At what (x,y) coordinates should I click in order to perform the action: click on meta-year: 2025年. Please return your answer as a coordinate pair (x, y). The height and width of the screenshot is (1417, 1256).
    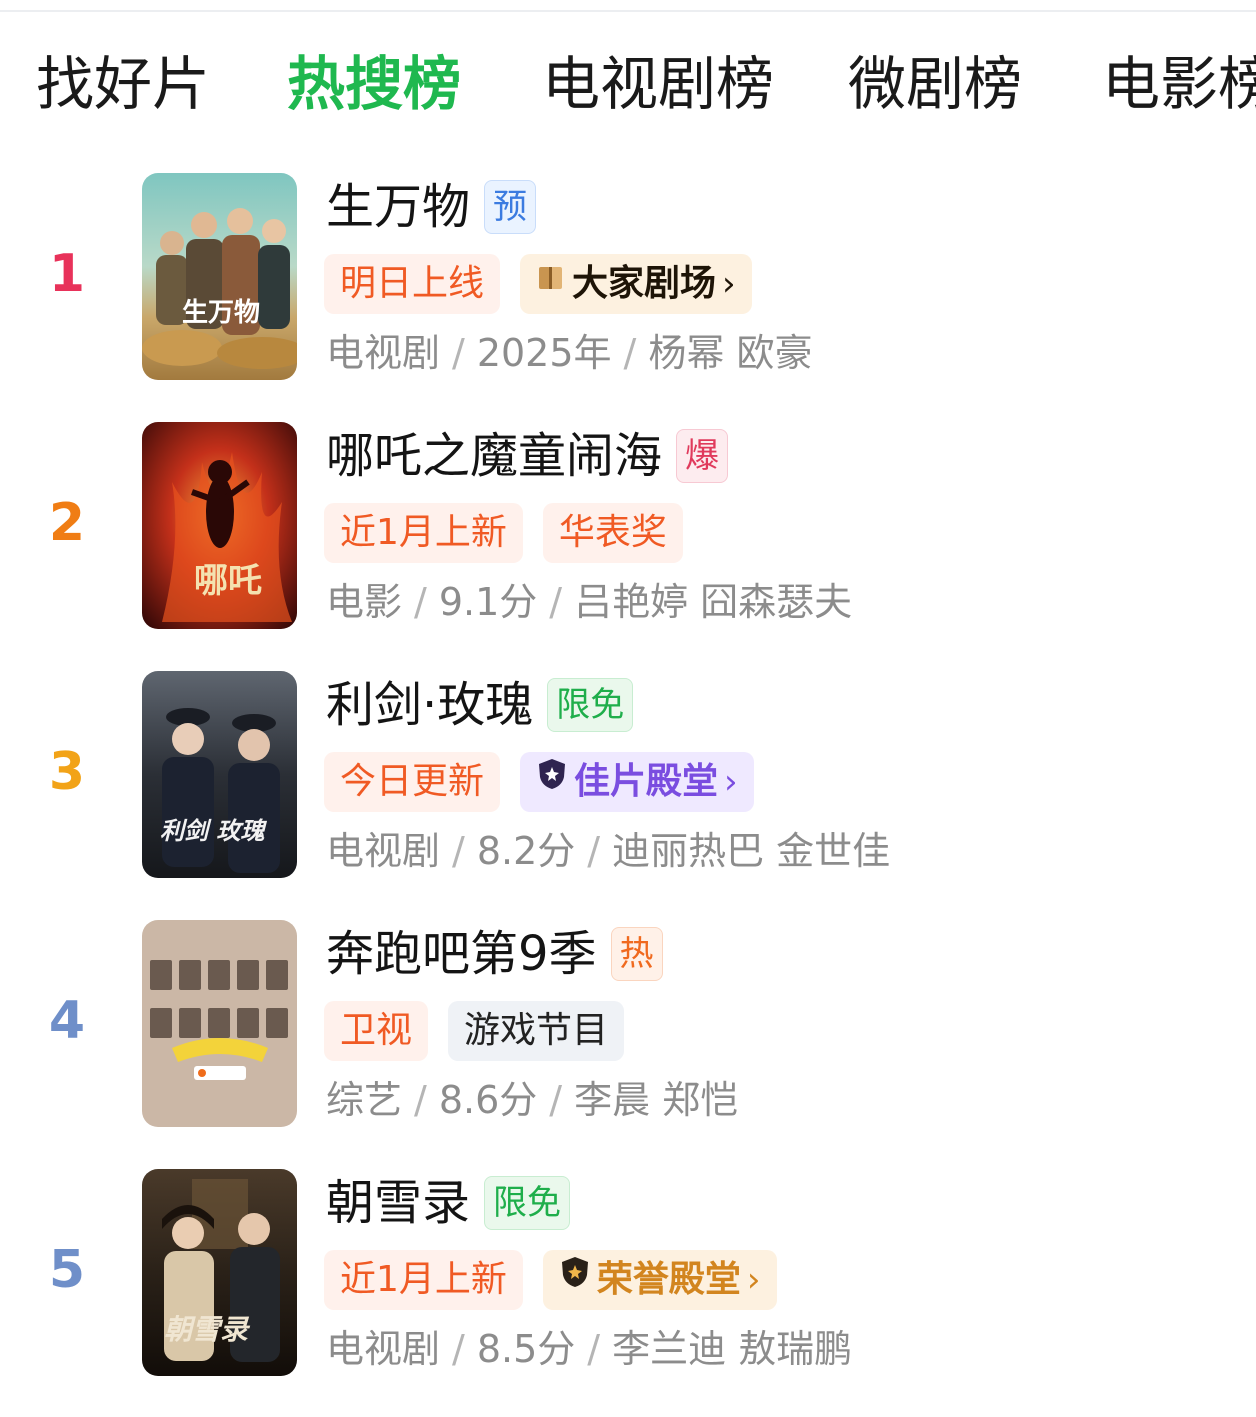
    Looking at the image, I should click on (544, 353).